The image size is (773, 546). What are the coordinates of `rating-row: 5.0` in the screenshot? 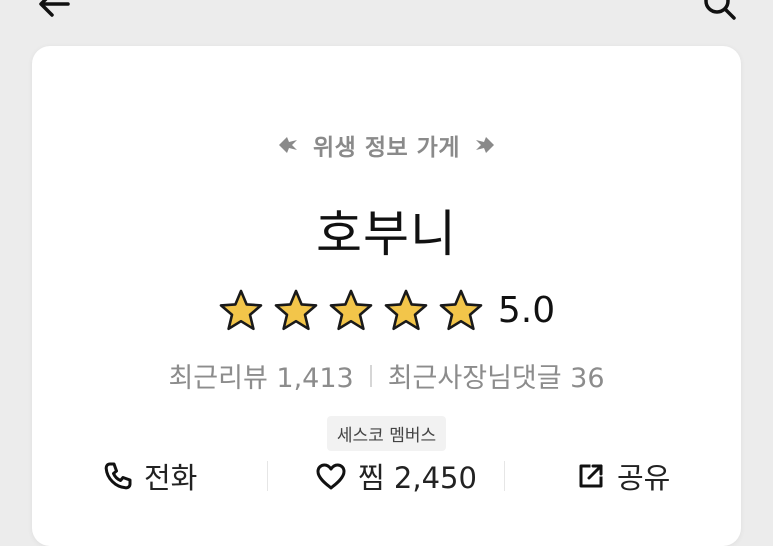 It's located at (386, 310).